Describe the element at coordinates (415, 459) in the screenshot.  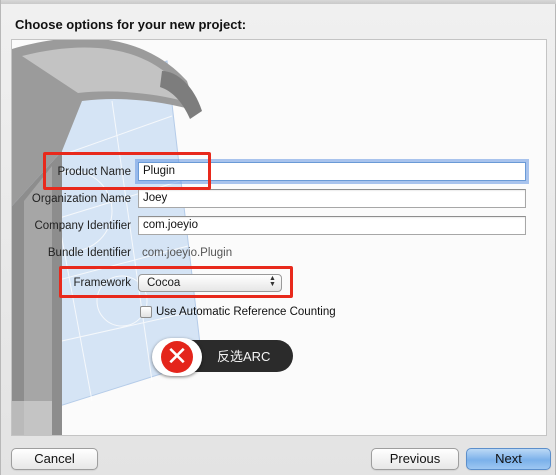
I see `previous-button: Previous` at that location.